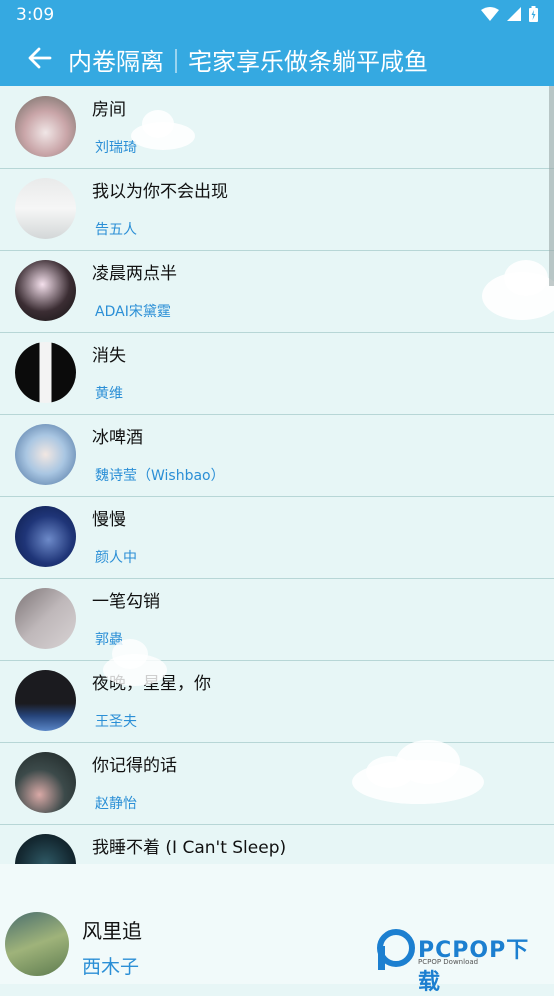  What do you see at coordinates (277, 537) in the screenshot?
I see `song-row: 慢慢 颜人中` at bounding box center [277, 537].